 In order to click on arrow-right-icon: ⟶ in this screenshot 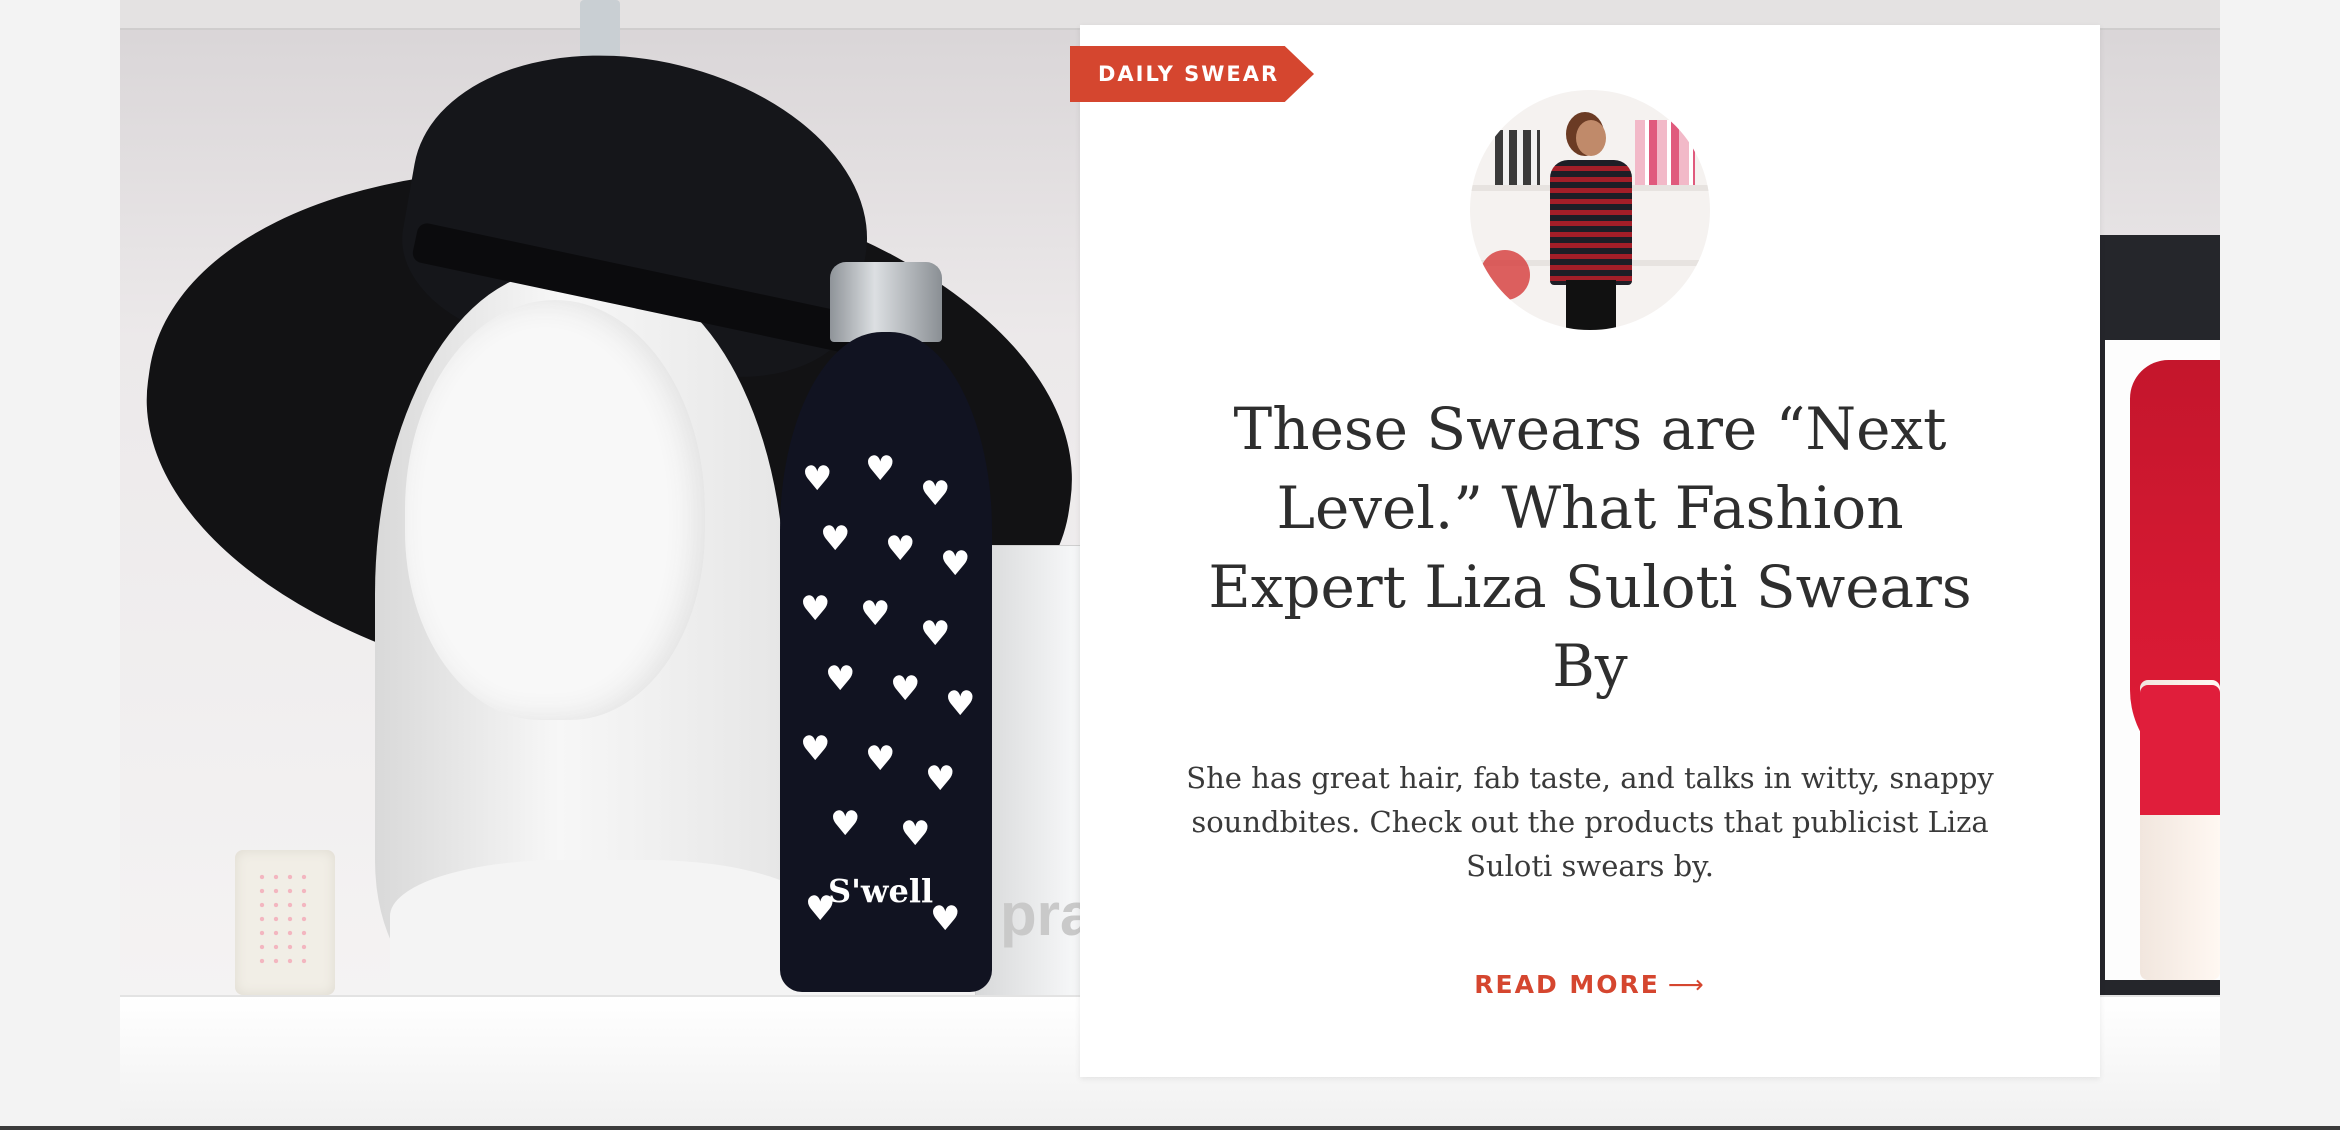, I will do `click(1686, 984)`.